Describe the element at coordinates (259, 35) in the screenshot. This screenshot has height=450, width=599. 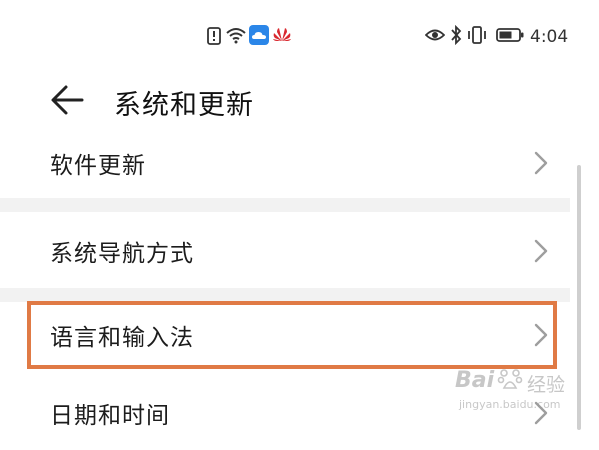
I see `cloud-icon` at that location.